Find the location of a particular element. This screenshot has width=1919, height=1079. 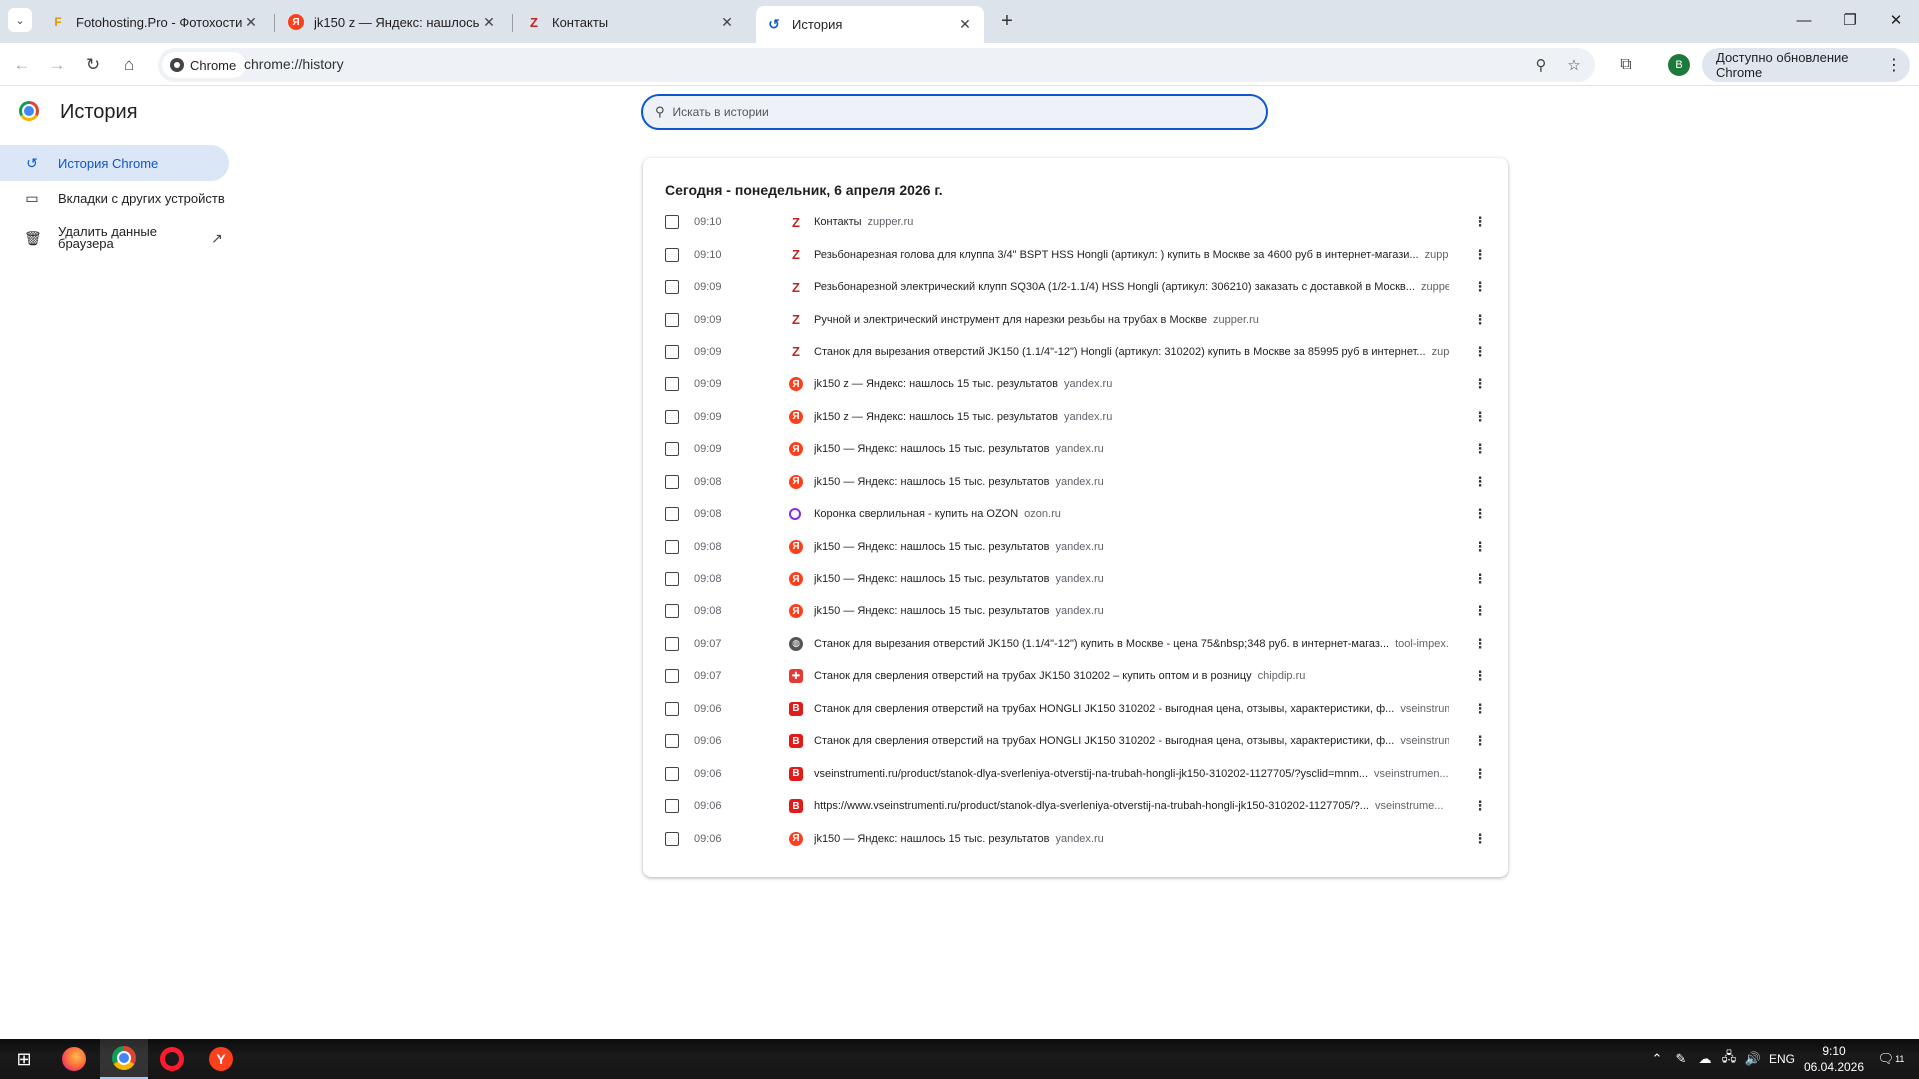

sidebar-item-clear-data: 🗑 Удалить данные браузера ↗ is located at coordinates (114, 238).